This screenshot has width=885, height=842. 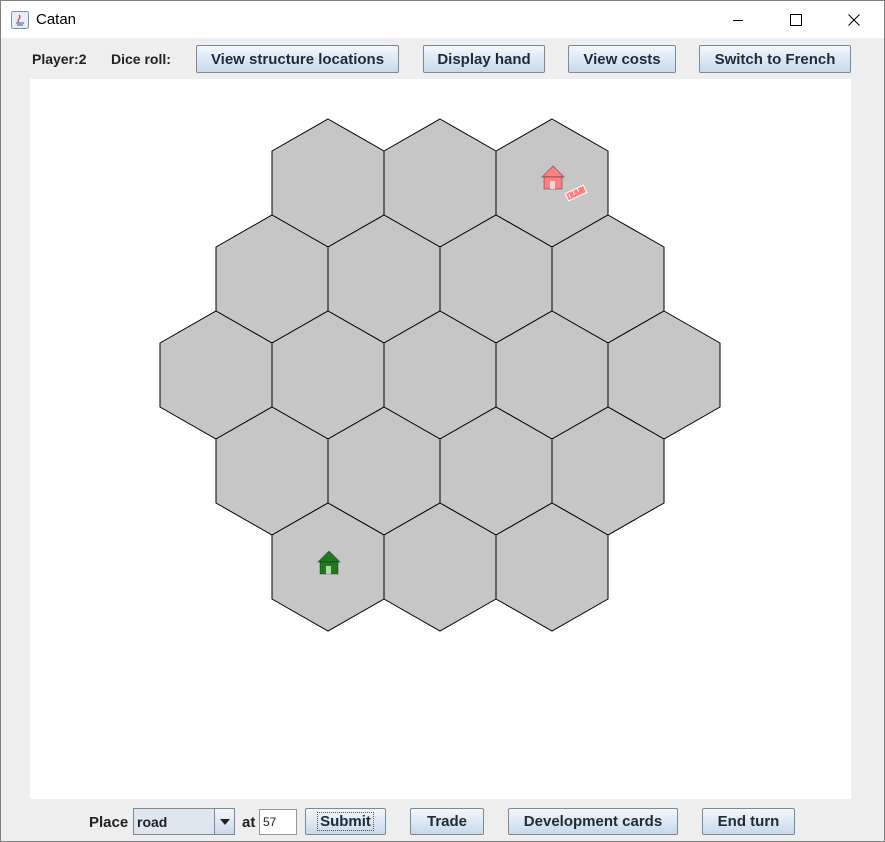 I want to click on dropdown-arrow, so click(x=224, y=821).